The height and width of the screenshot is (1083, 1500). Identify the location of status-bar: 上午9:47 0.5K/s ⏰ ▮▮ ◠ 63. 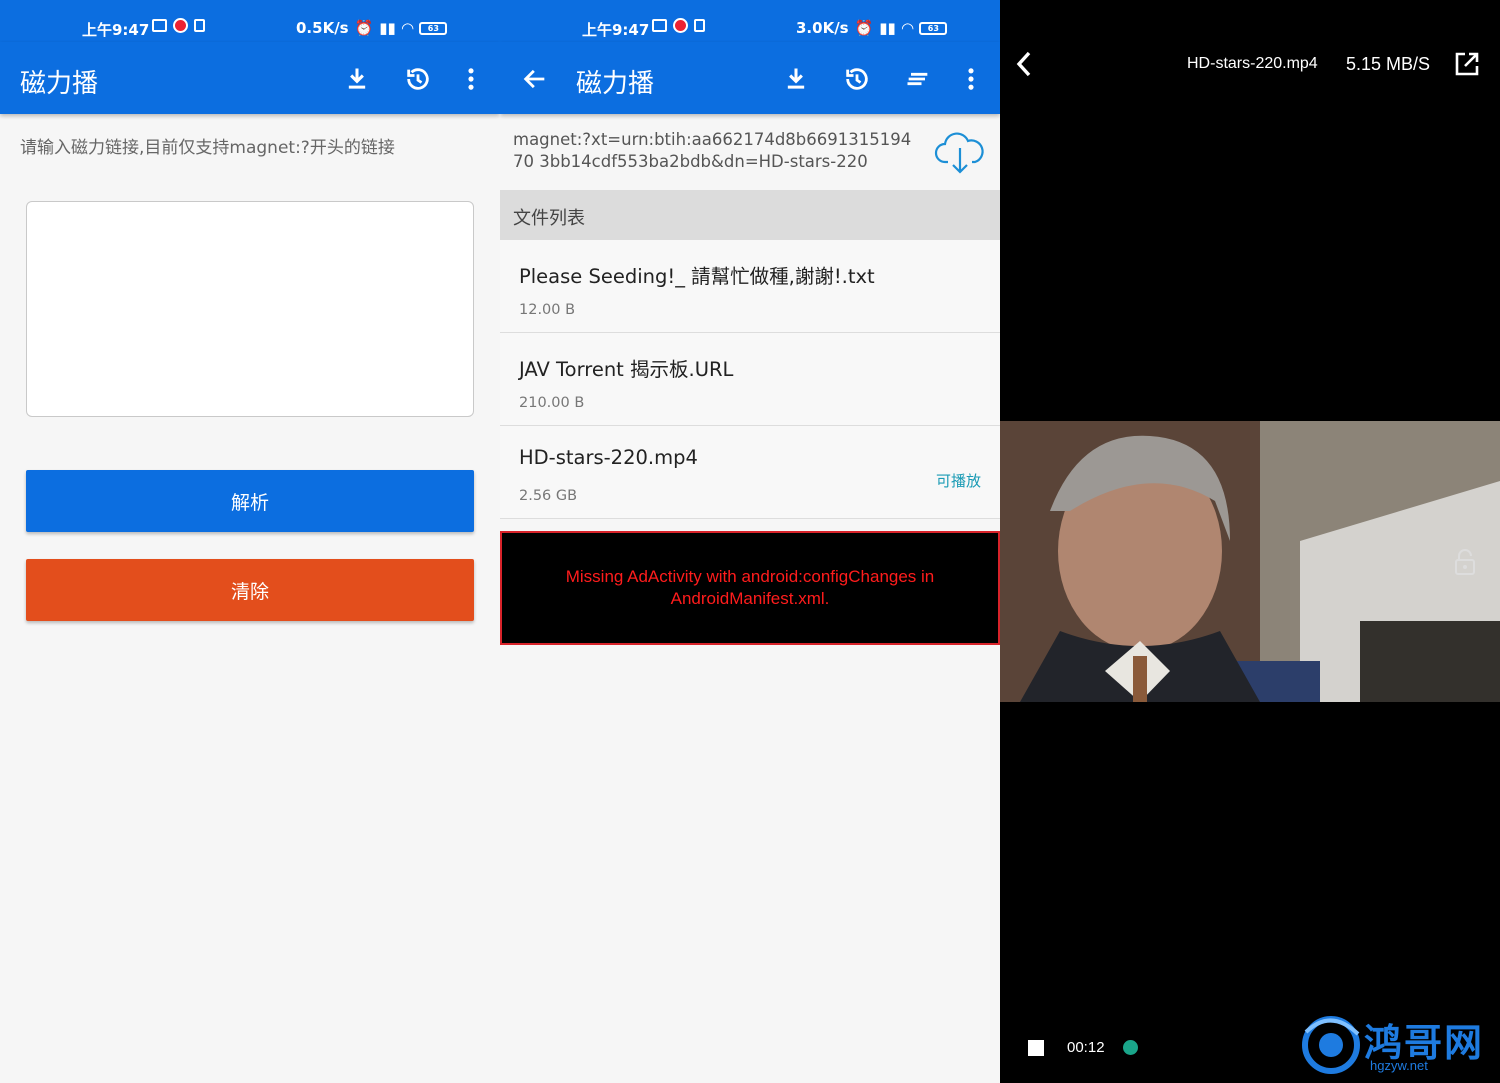
(250, 21).